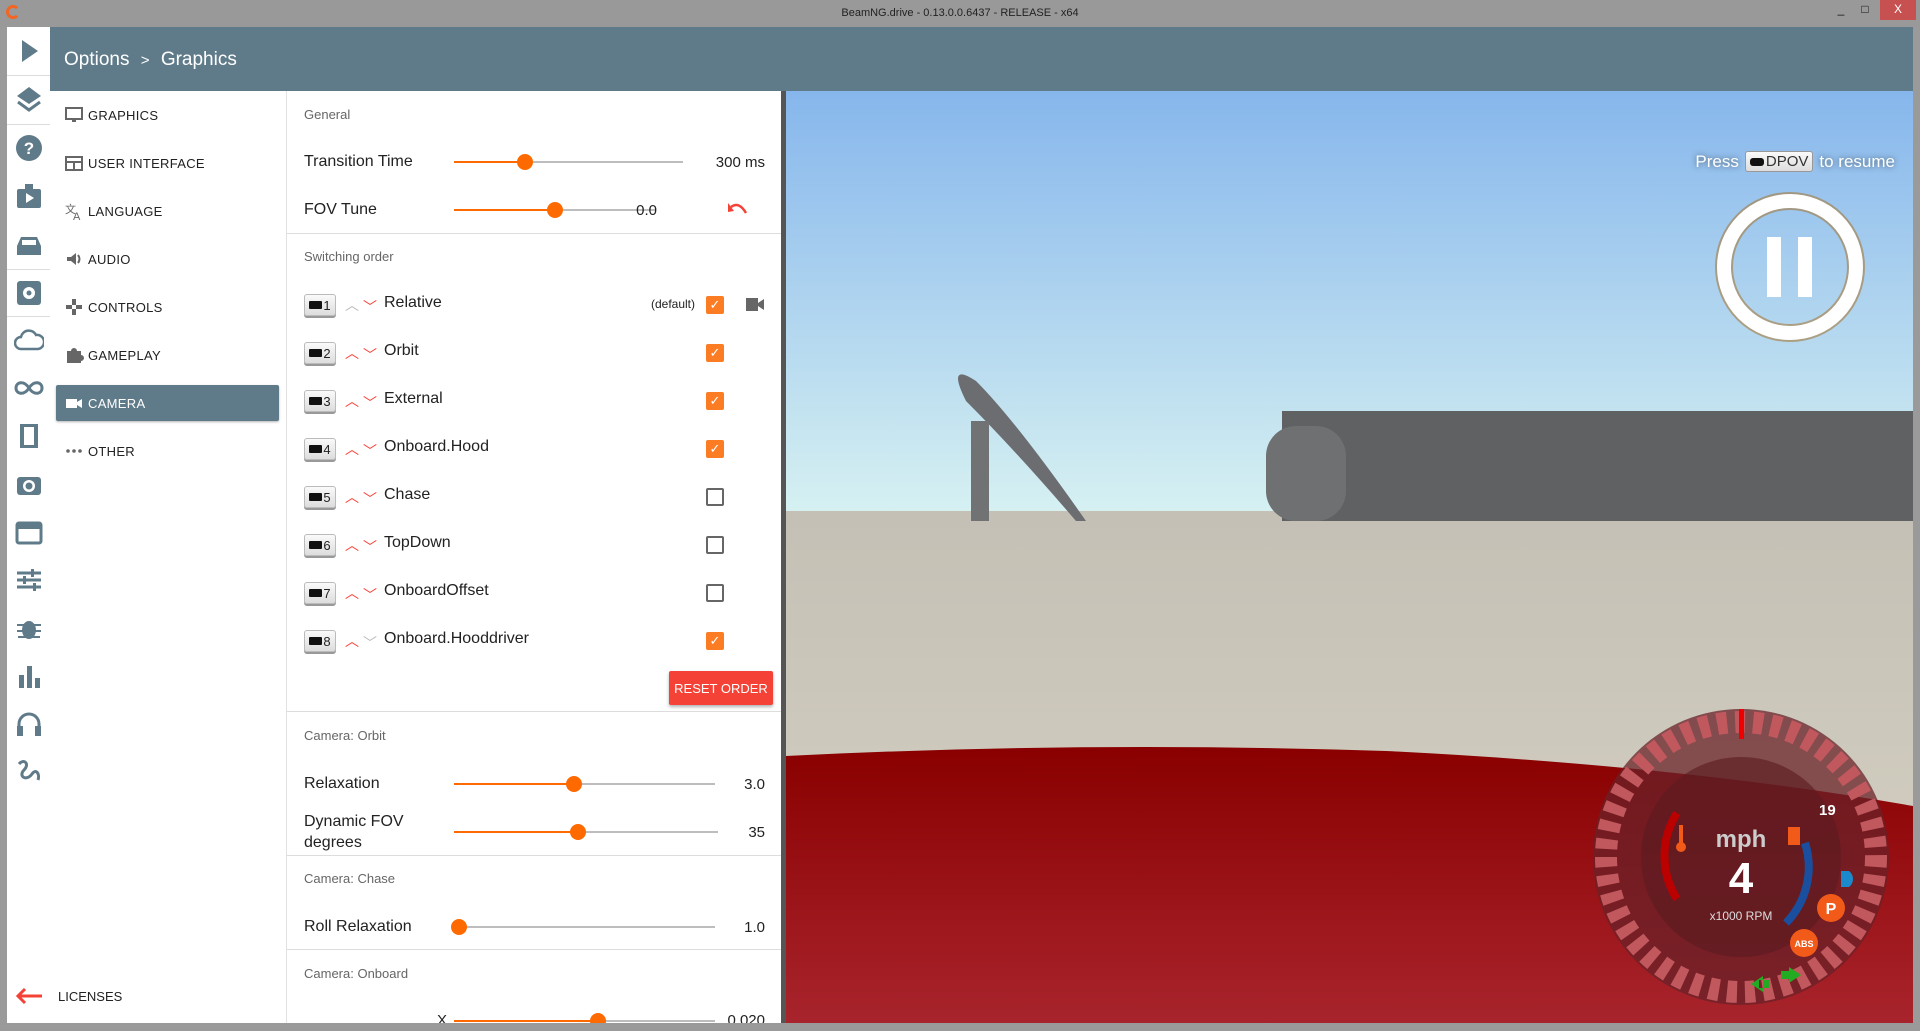 This screenshot has width=1920, height=1031. What do you see at coordinates (167, 451) in the screenshot?
I see `menu-item-other: OTHER` at bounding box center [167, 451].